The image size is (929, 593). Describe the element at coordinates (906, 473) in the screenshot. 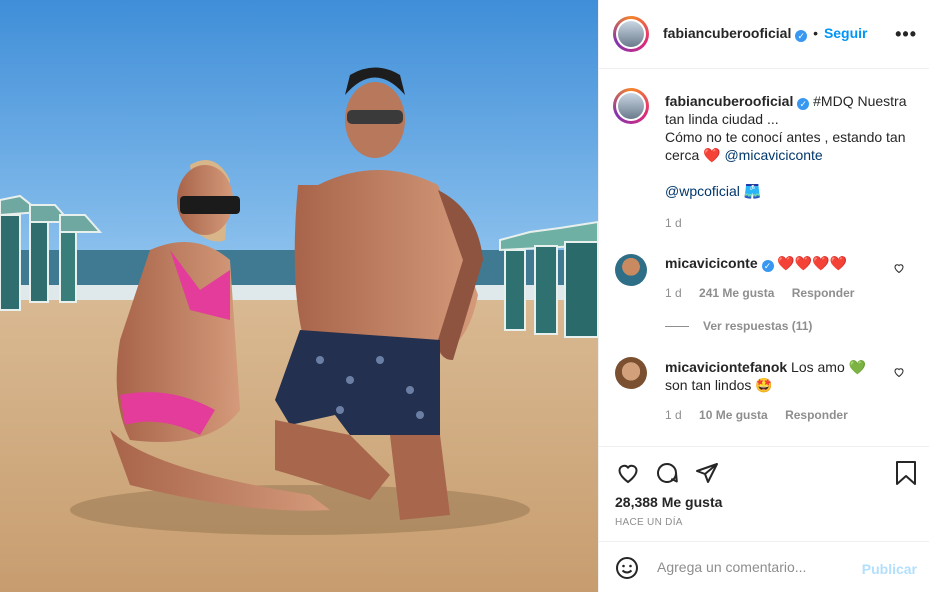

I see `save-bookmark-icon` at that location.